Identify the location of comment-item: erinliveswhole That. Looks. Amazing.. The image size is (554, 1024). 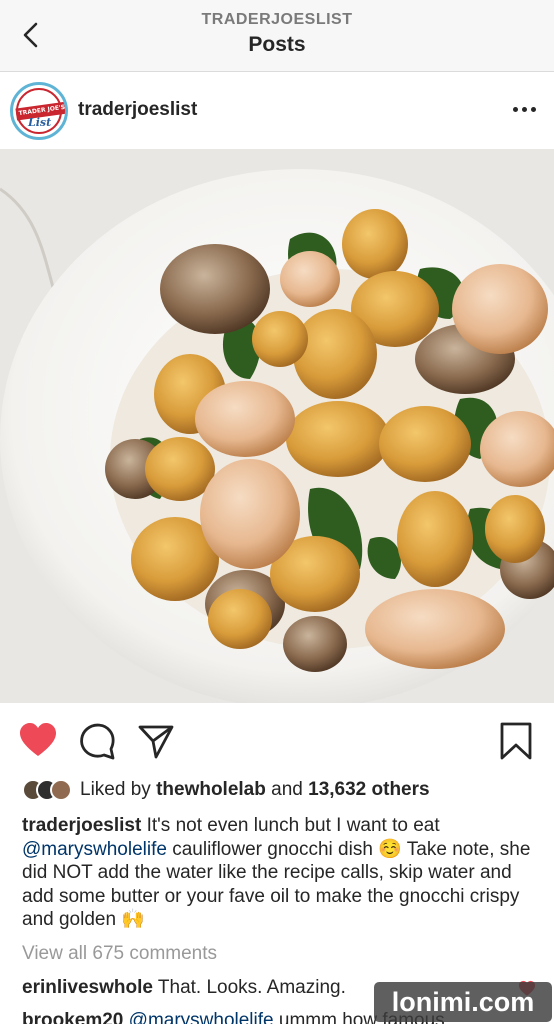
(184, 988).